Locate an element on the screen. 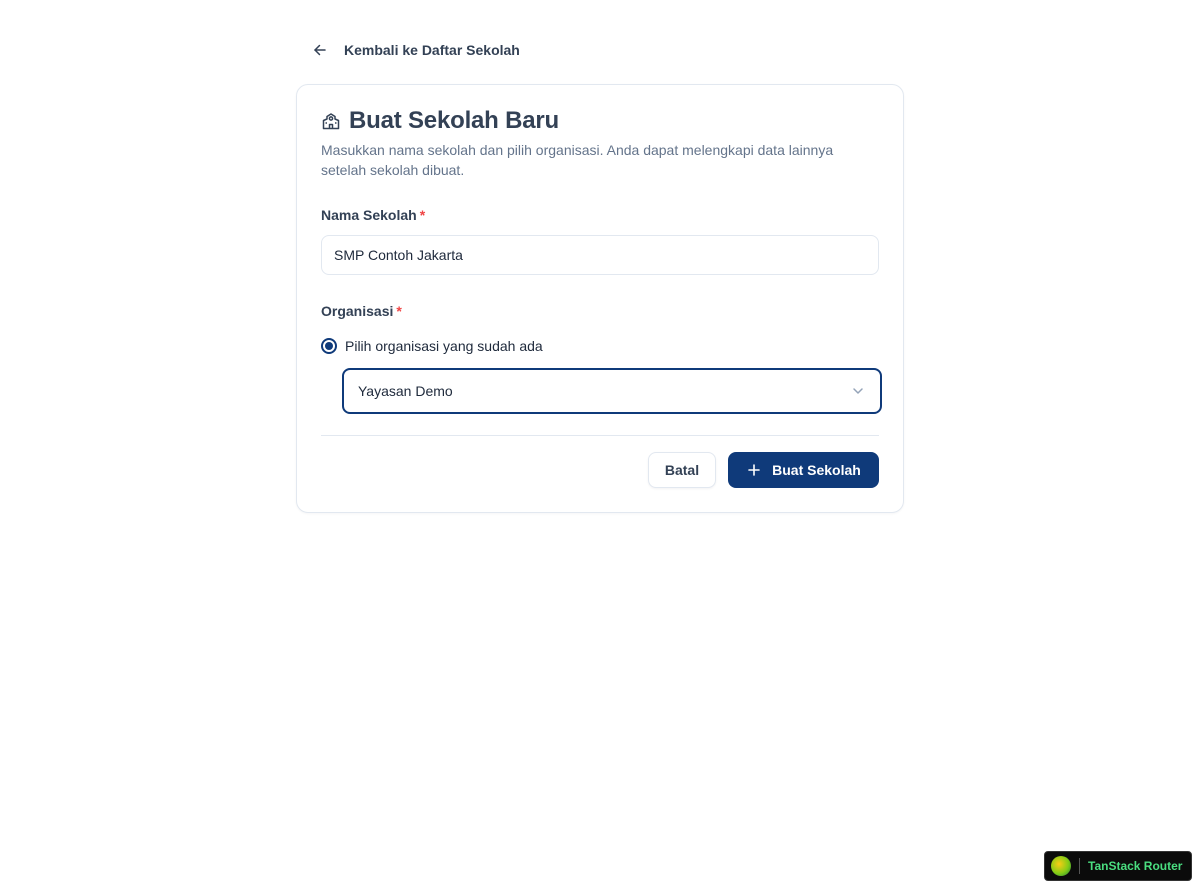  page-title: Buat Sekolah Baru is located at coordinates (454, 120).